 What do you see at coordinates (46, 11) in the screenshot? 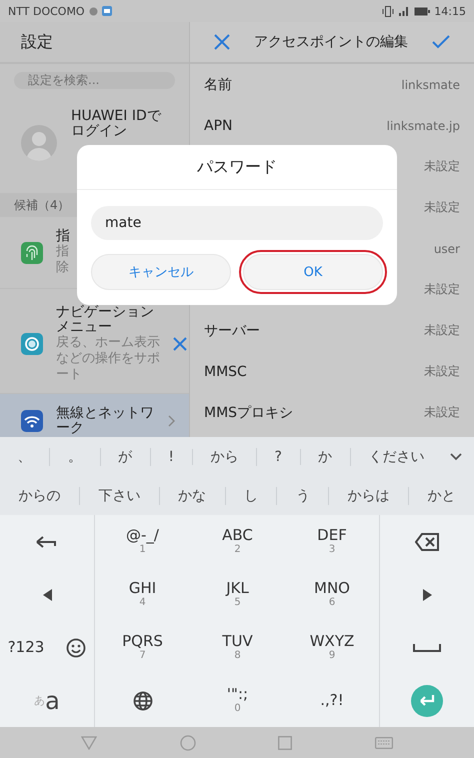
I see `carrier-name: NTT DOCOMO` at bounding box center [46, 11].